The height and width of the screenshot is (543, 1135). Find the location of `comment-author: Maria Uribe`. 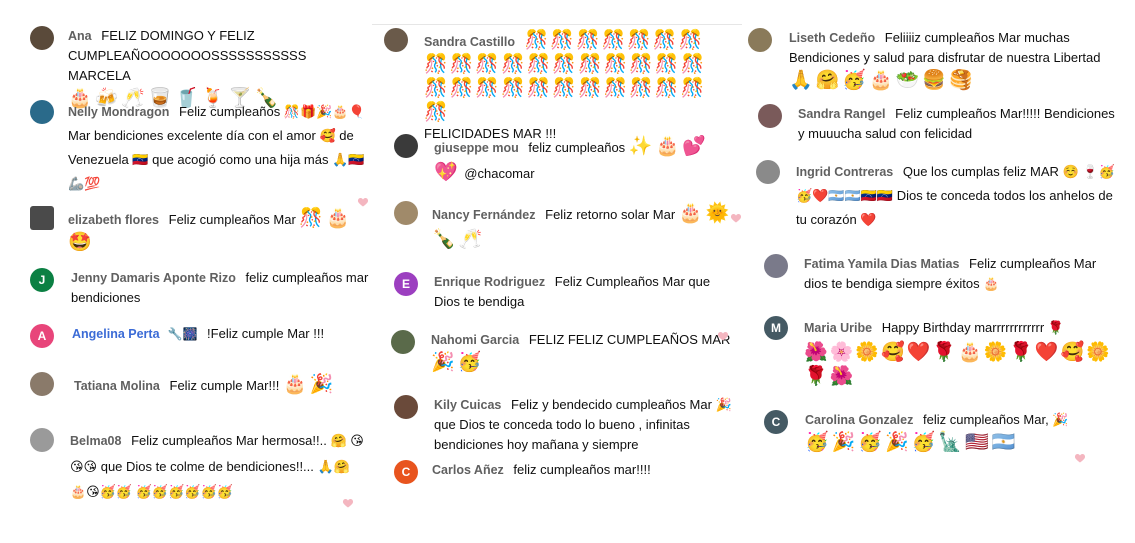

comment-author: Maria Uribe is located at coordinates (838, 328).